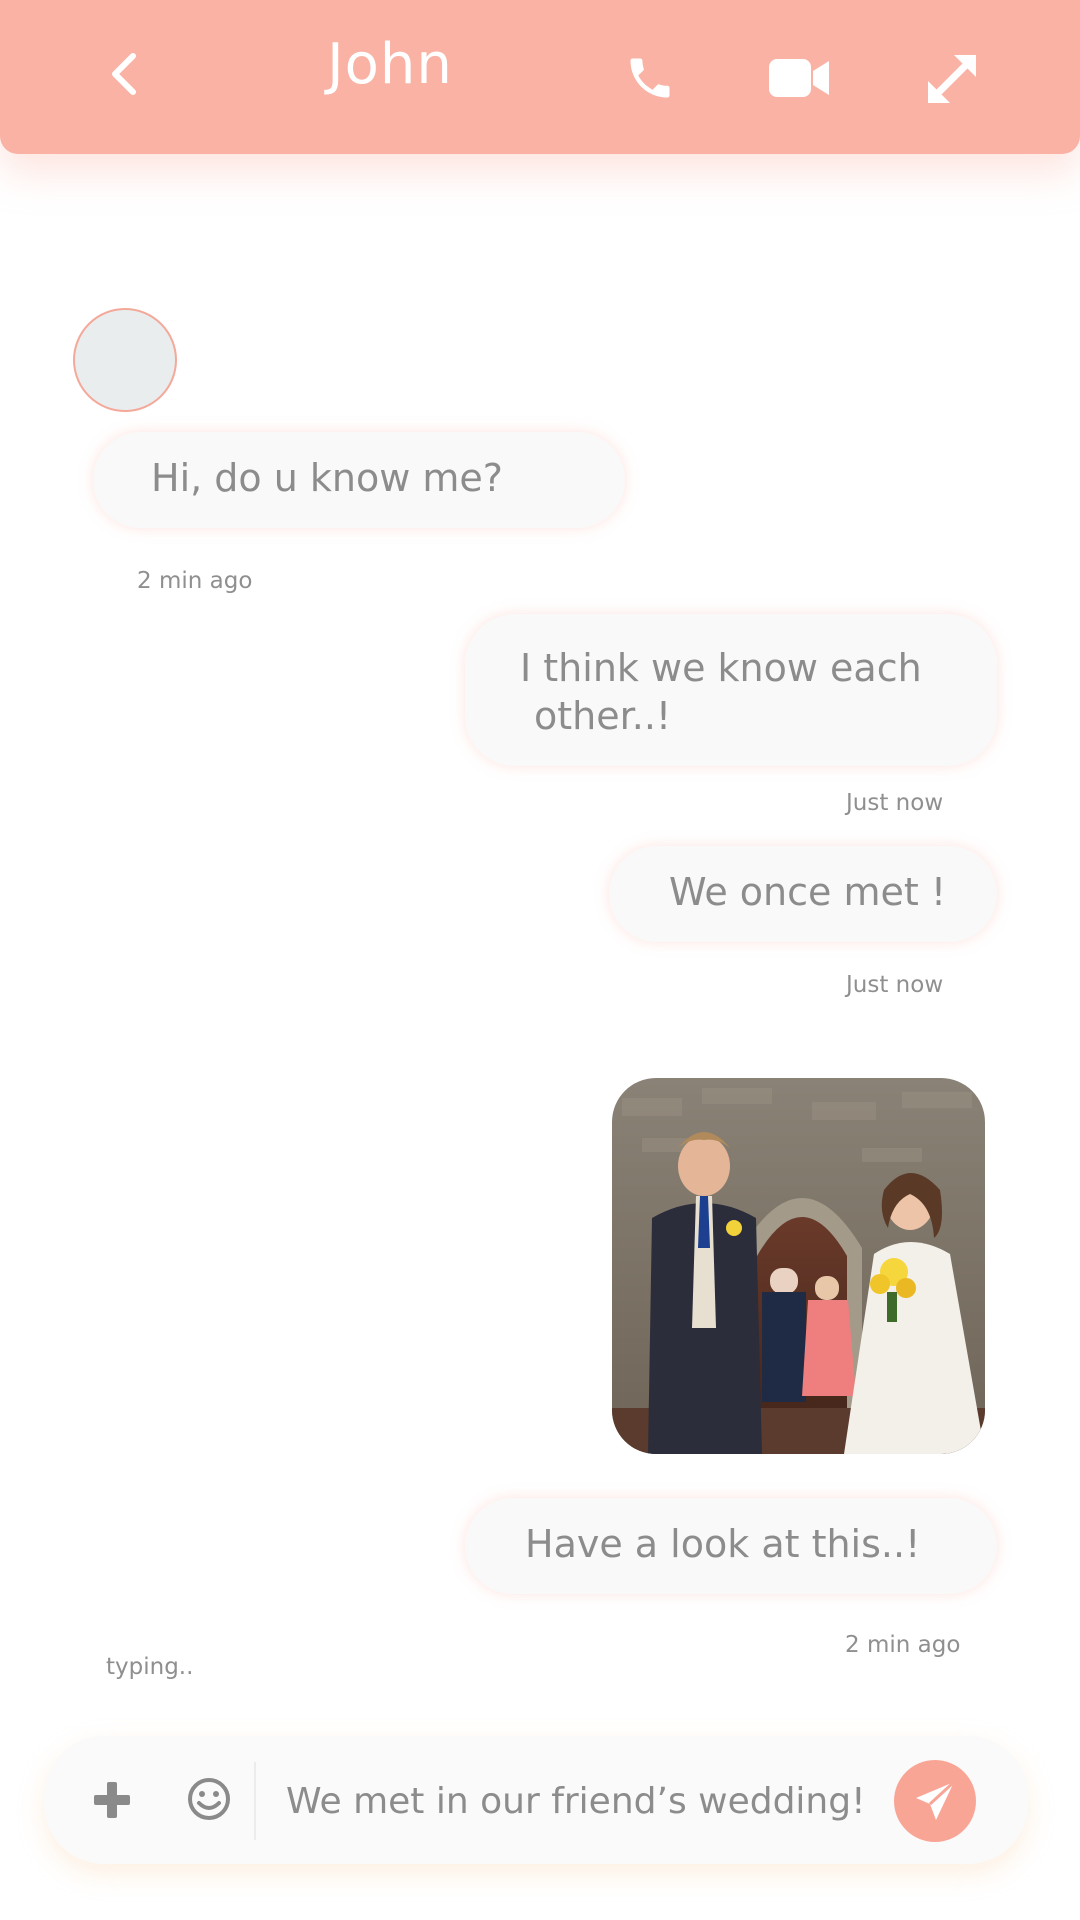 This screenshot has height=1920, width=1080. I want to click on wedding-photo-message, so click(798, 1266).